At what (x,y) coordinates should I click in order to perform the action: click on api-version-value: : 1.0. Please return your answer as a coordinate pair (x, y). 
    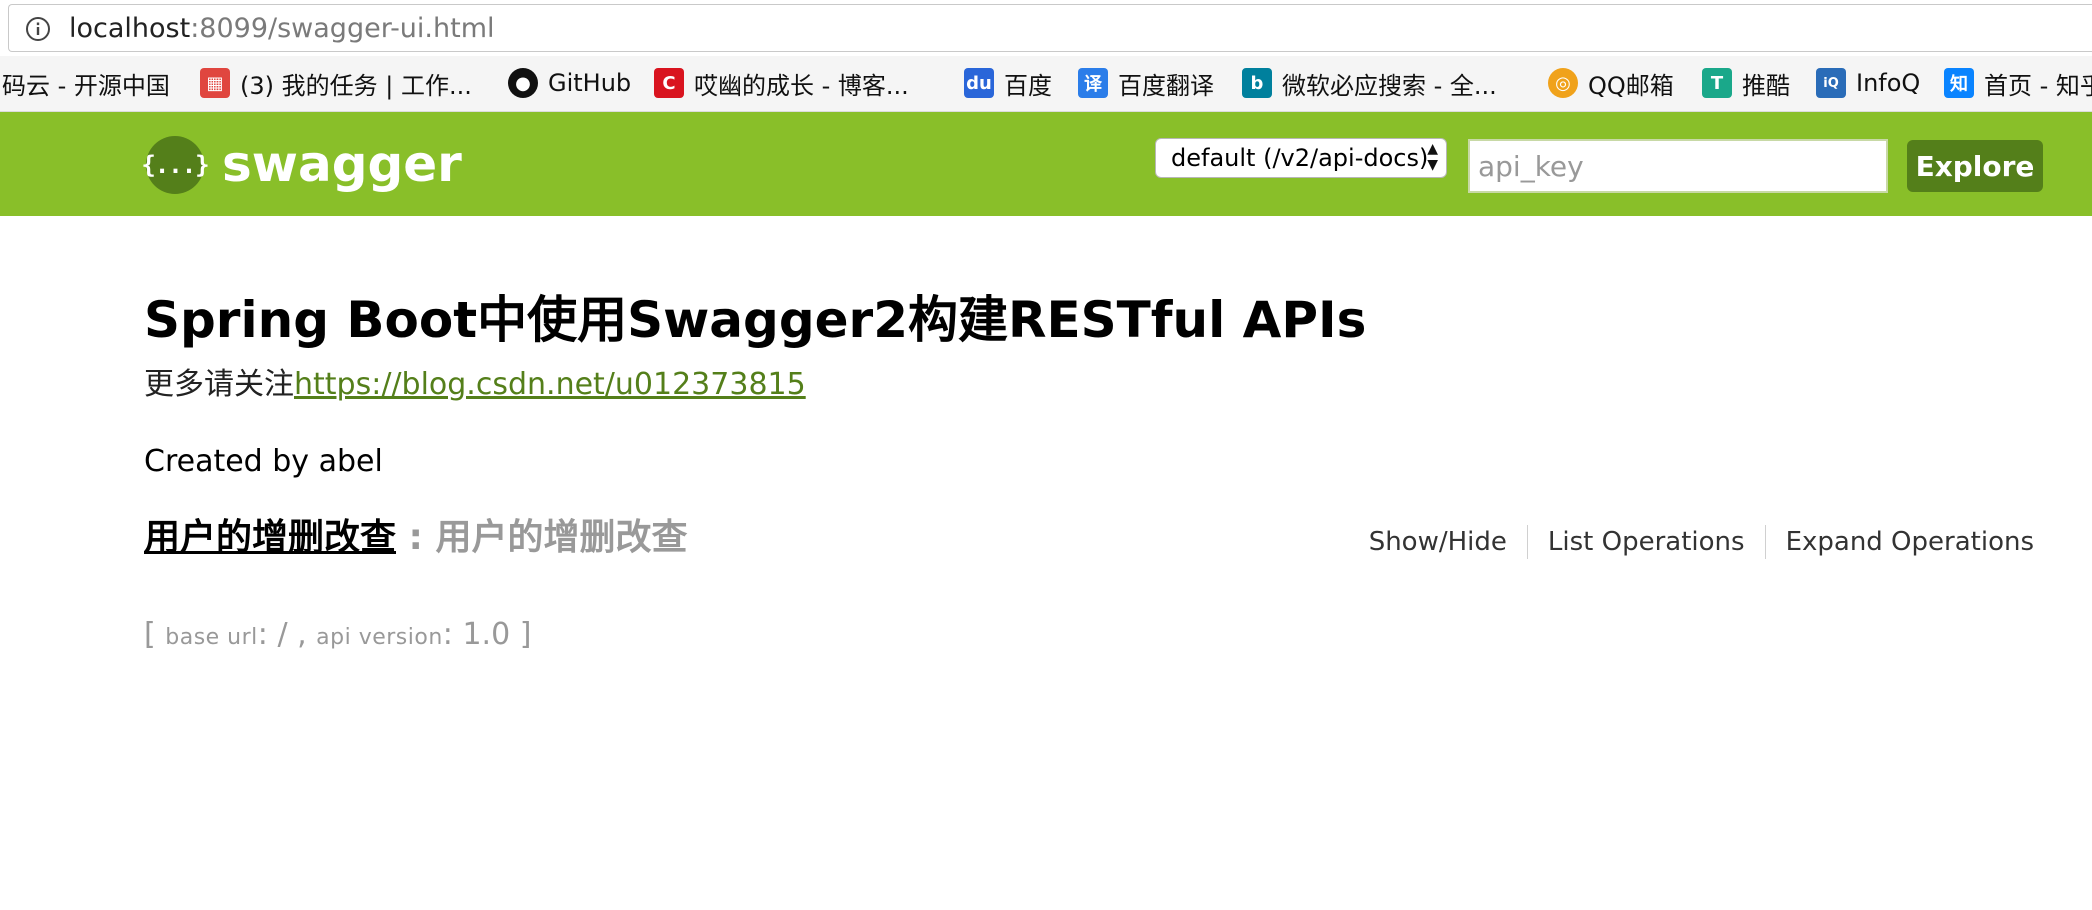
    Looking at the image, I should click on (481, 634).